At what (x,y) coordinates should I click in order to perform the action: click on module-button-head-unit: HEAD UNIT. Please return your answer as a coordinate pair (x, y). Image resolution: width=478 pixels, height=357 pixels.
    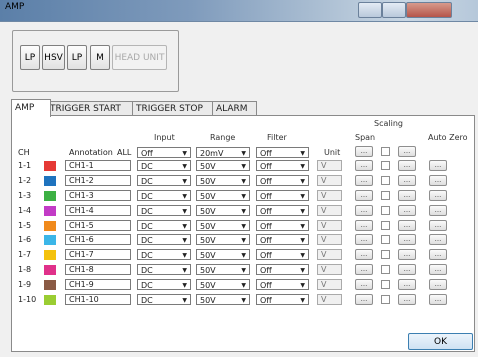
    Looking at the image, I should click on (139, 57).